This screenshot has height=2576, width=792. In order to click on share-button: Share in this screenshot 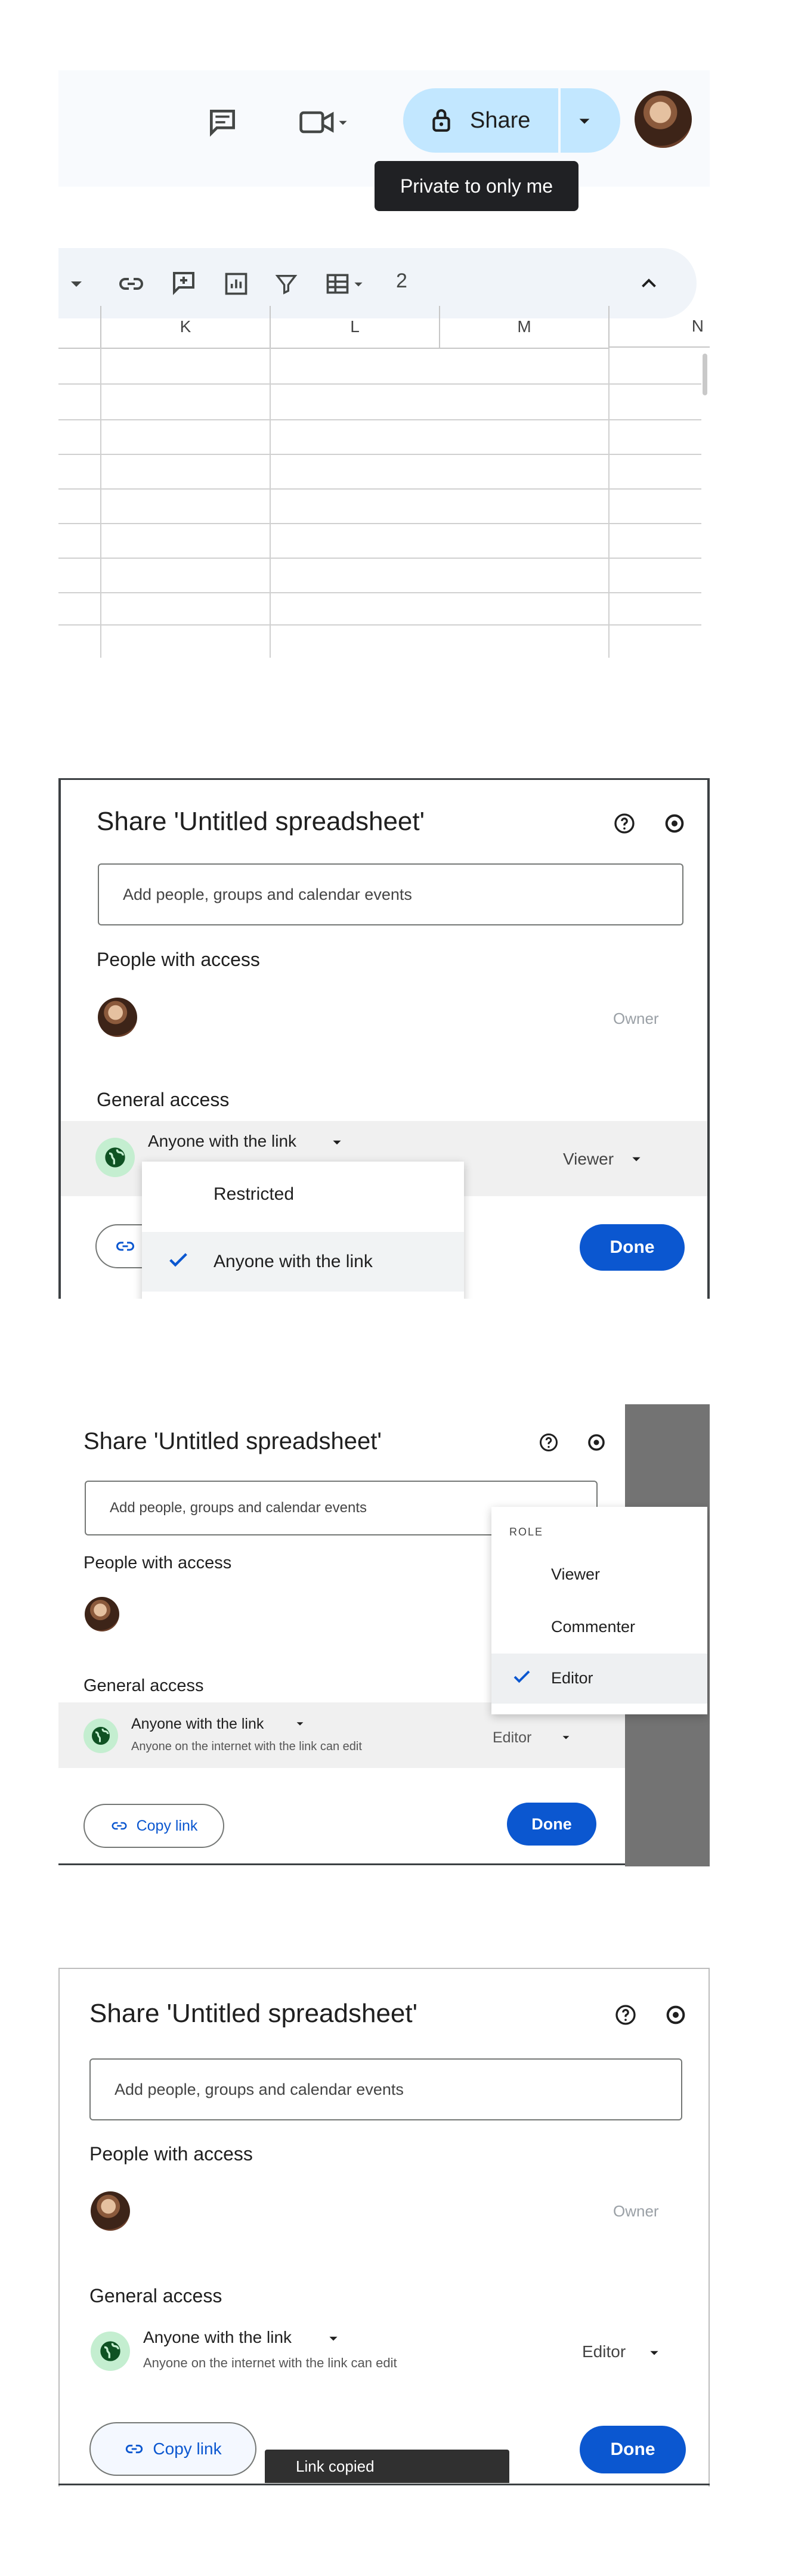, I will do `click(480, 121)`.